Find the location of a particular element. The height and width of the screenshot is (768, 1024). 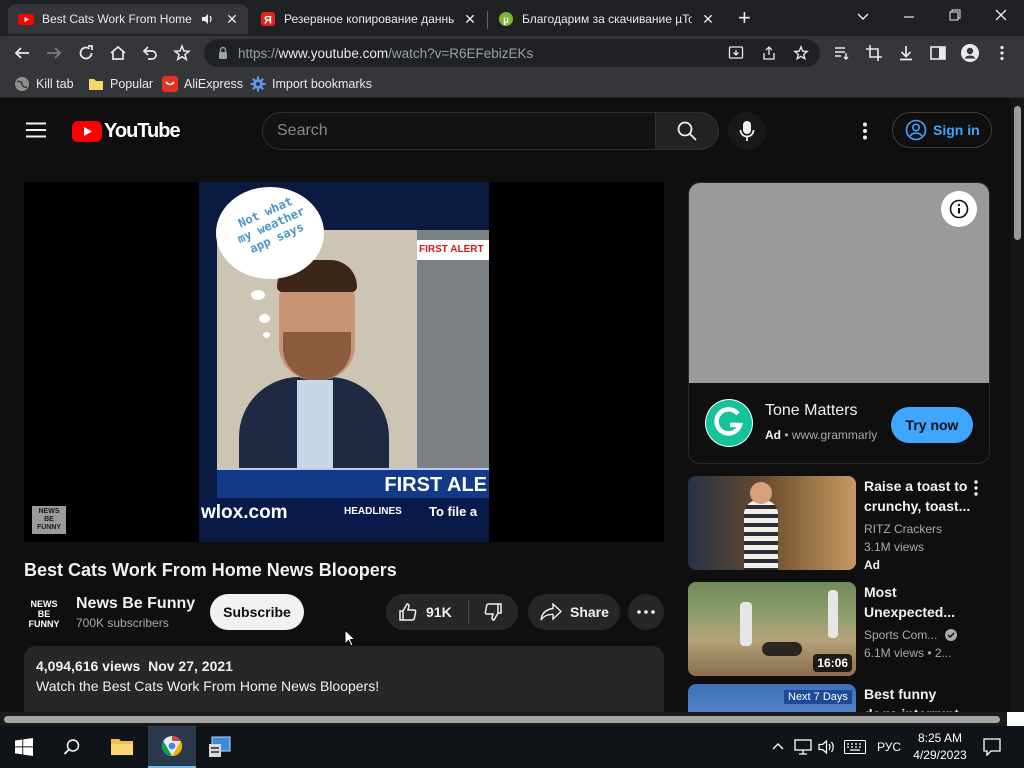

lock-icon is located at coordinates (223, 53).